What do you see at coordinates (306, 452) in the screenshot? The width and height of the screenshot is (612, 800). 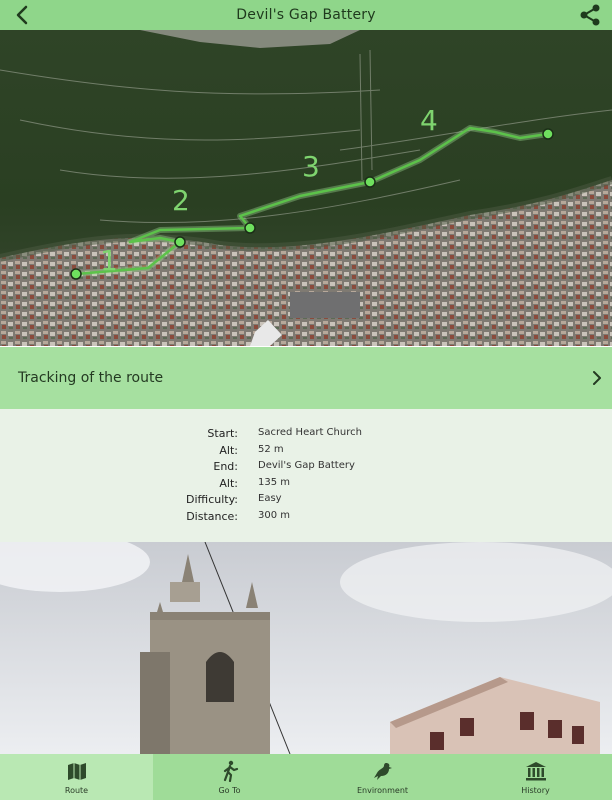 I see `info-row-alt-start: Alt: 52 m` at bounding box center [306, 452].